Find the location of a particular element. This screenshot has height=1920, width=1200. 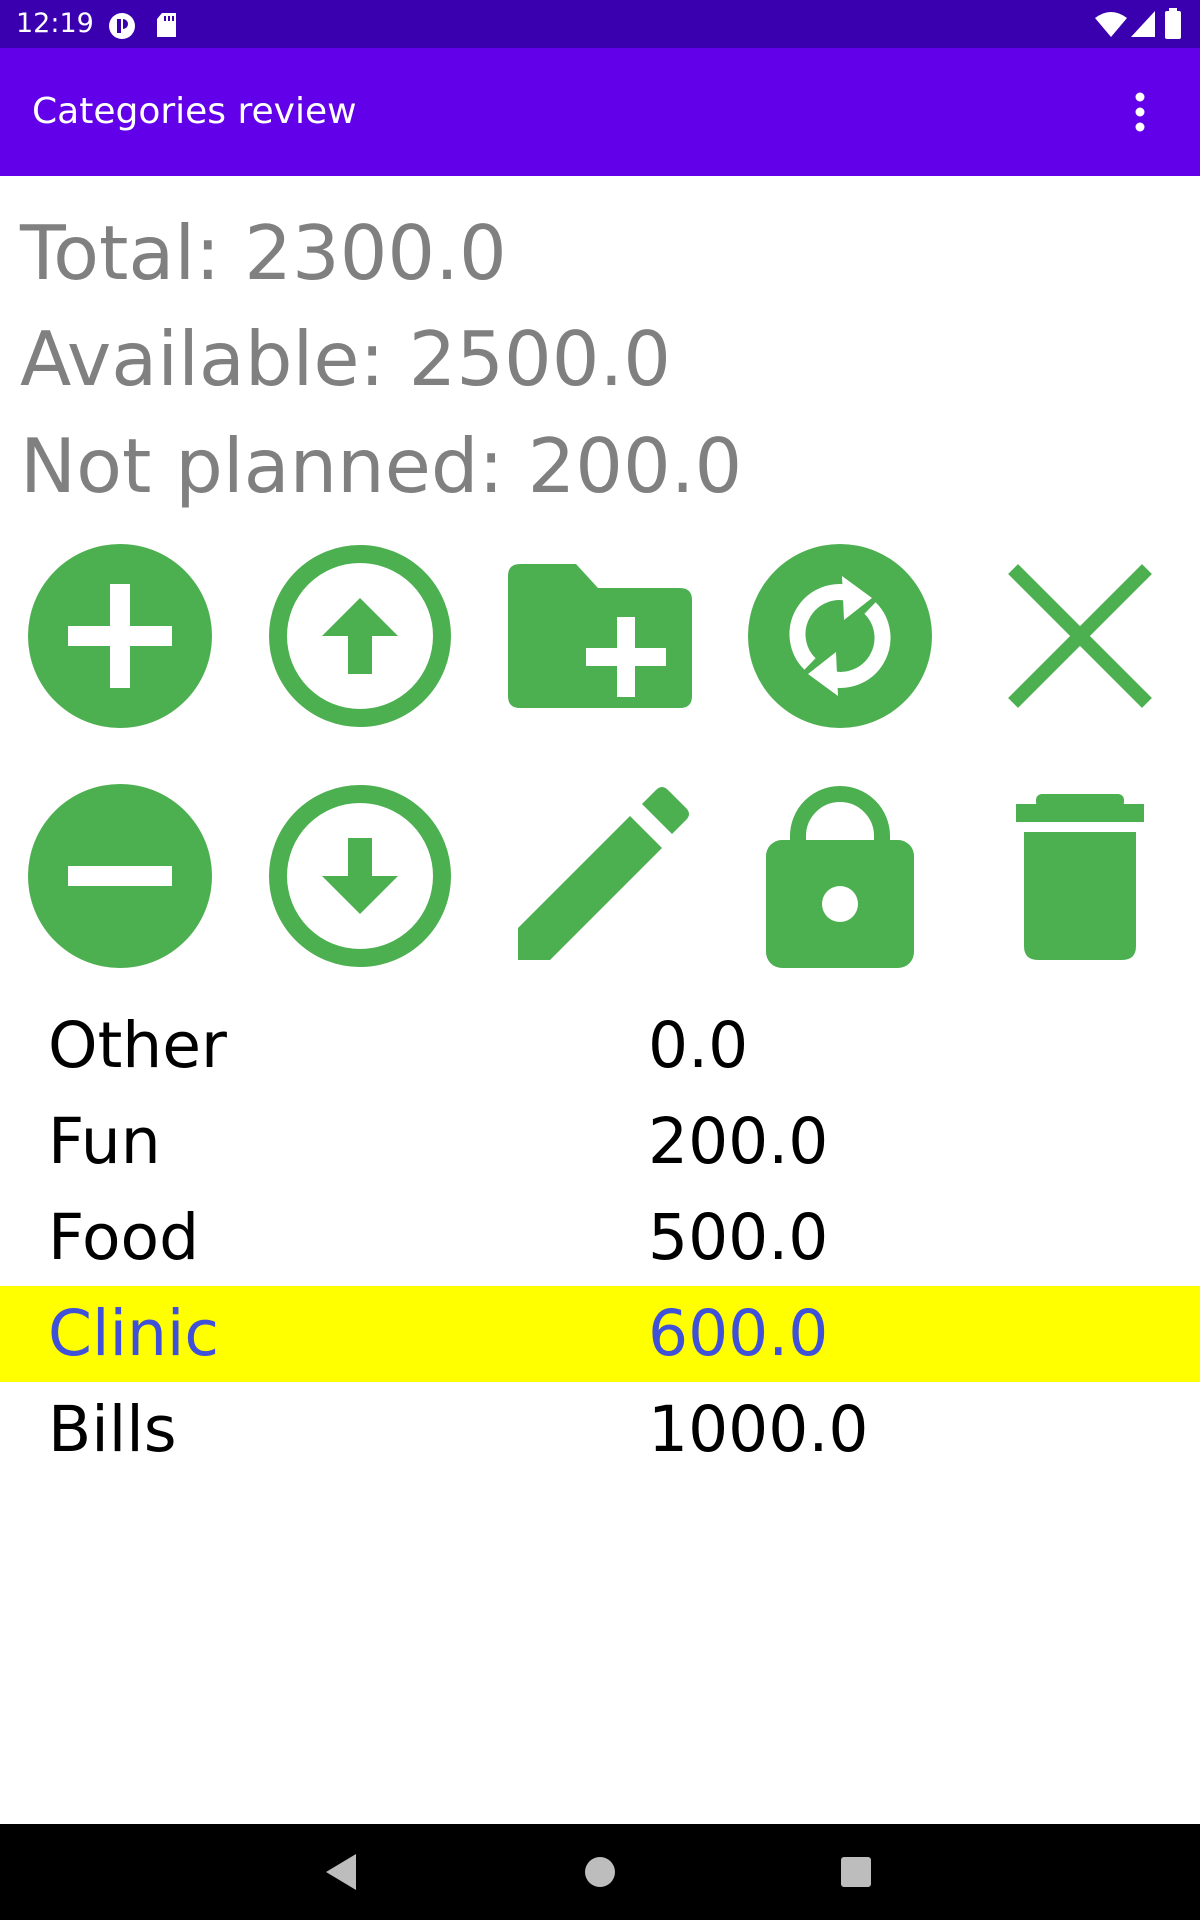

category-name: Bills is located at coordinates (112, 1429).